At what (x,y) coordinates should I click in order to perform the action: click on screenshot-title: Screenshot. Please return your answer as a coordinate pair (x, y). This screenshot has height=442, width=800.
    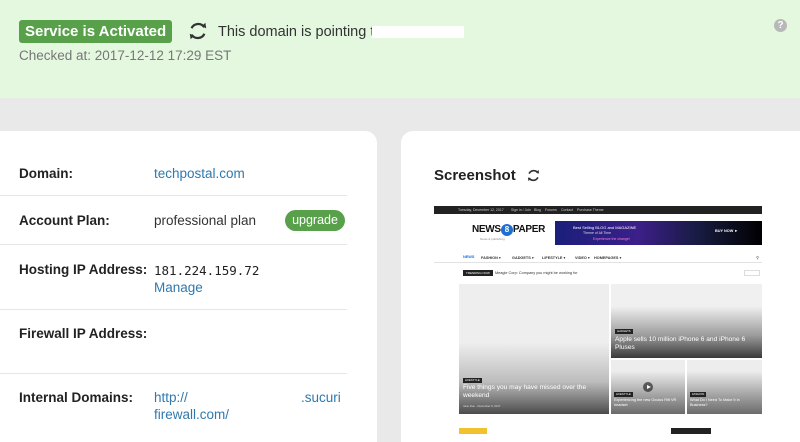
    Looking at the image, I should click on (475, 175).